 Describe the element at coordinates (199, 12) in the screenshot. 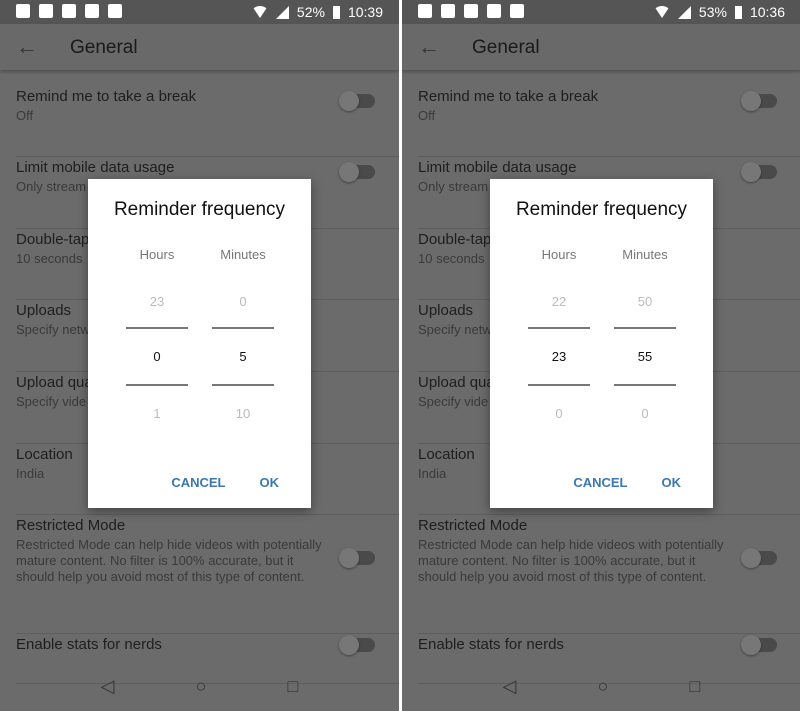

I see `status-bar: 52% 10:39` at that location.